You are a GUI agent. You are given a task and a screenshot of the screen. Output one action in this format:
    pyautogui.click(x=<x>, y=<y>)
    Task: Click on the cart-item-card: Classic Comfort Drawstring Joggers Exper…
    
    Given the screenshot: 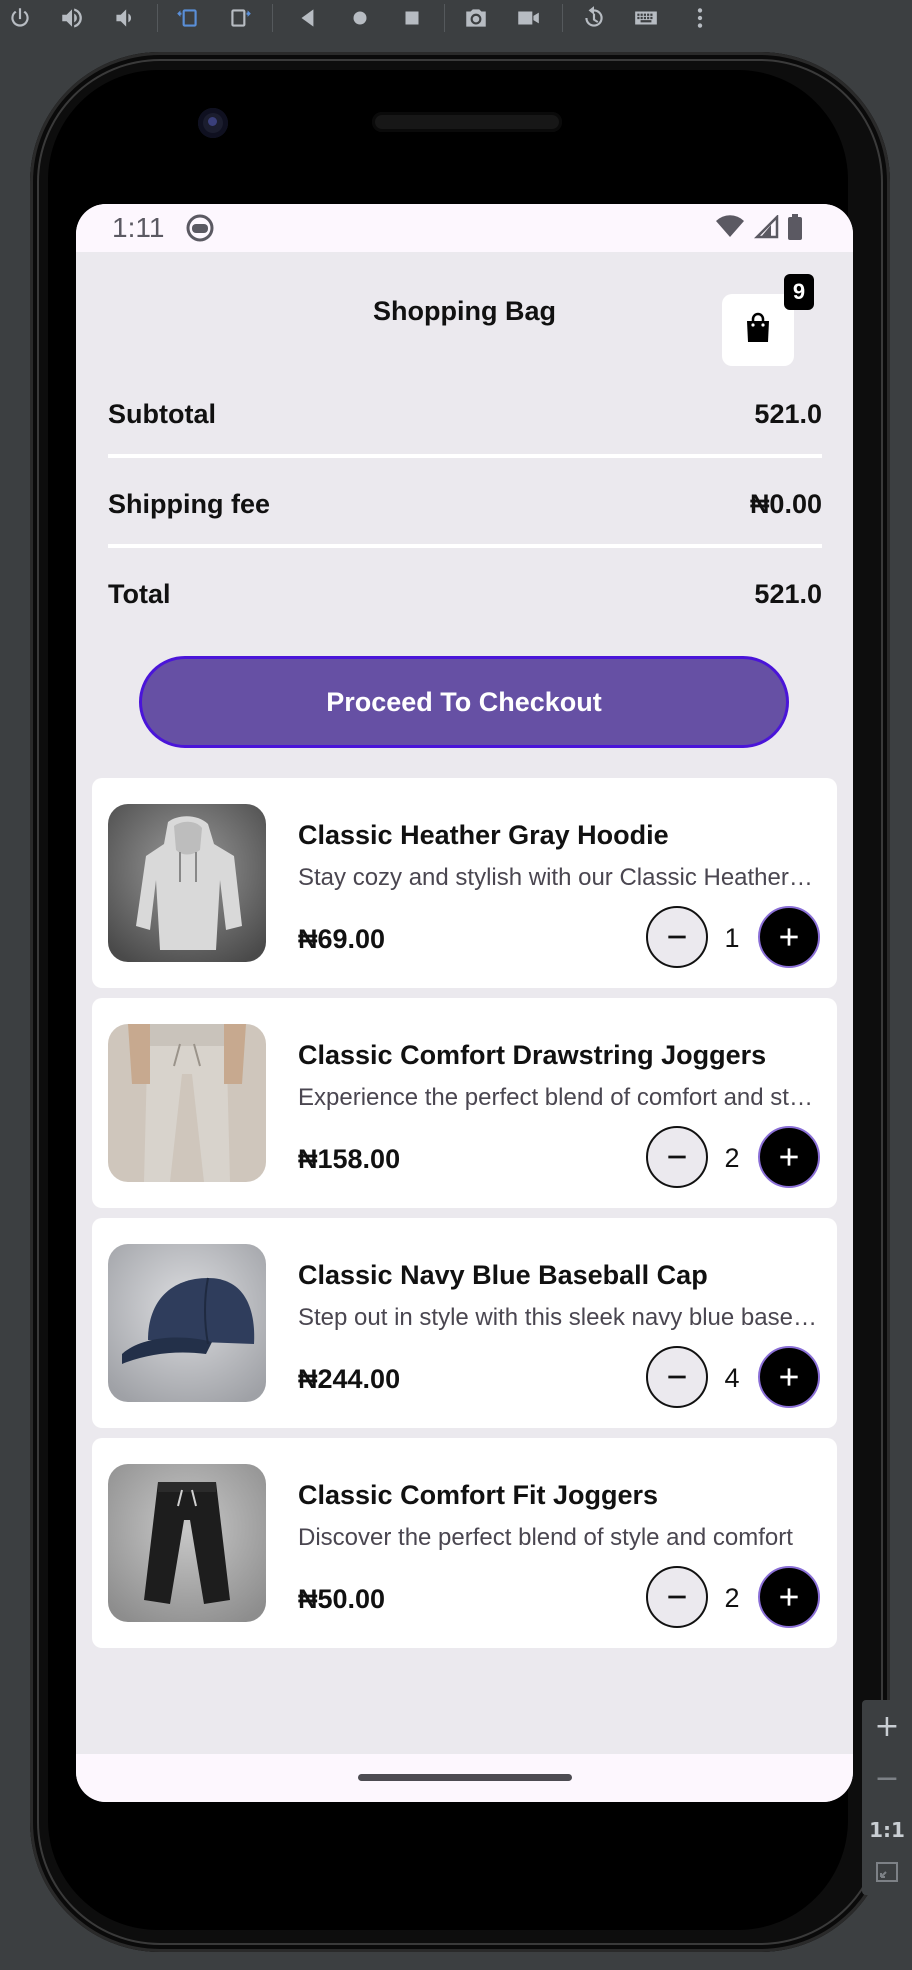 What is the action you would take?
    pyautogui.click(x=464, y=1103)
    